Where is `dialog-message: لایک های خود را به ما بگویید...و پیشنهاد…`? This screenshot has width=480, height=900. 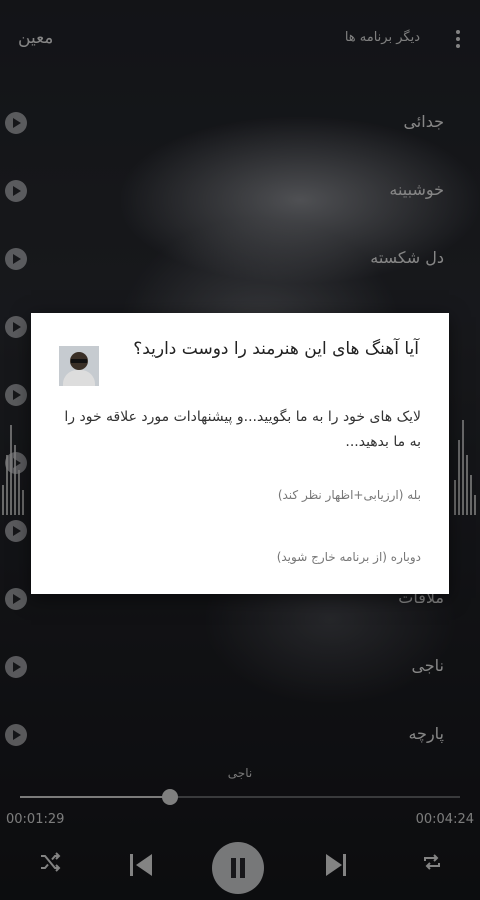 dialog-message: لایک های خود را به ما بگویید...و پیشنهاد… is located at coordinates (242, 429).